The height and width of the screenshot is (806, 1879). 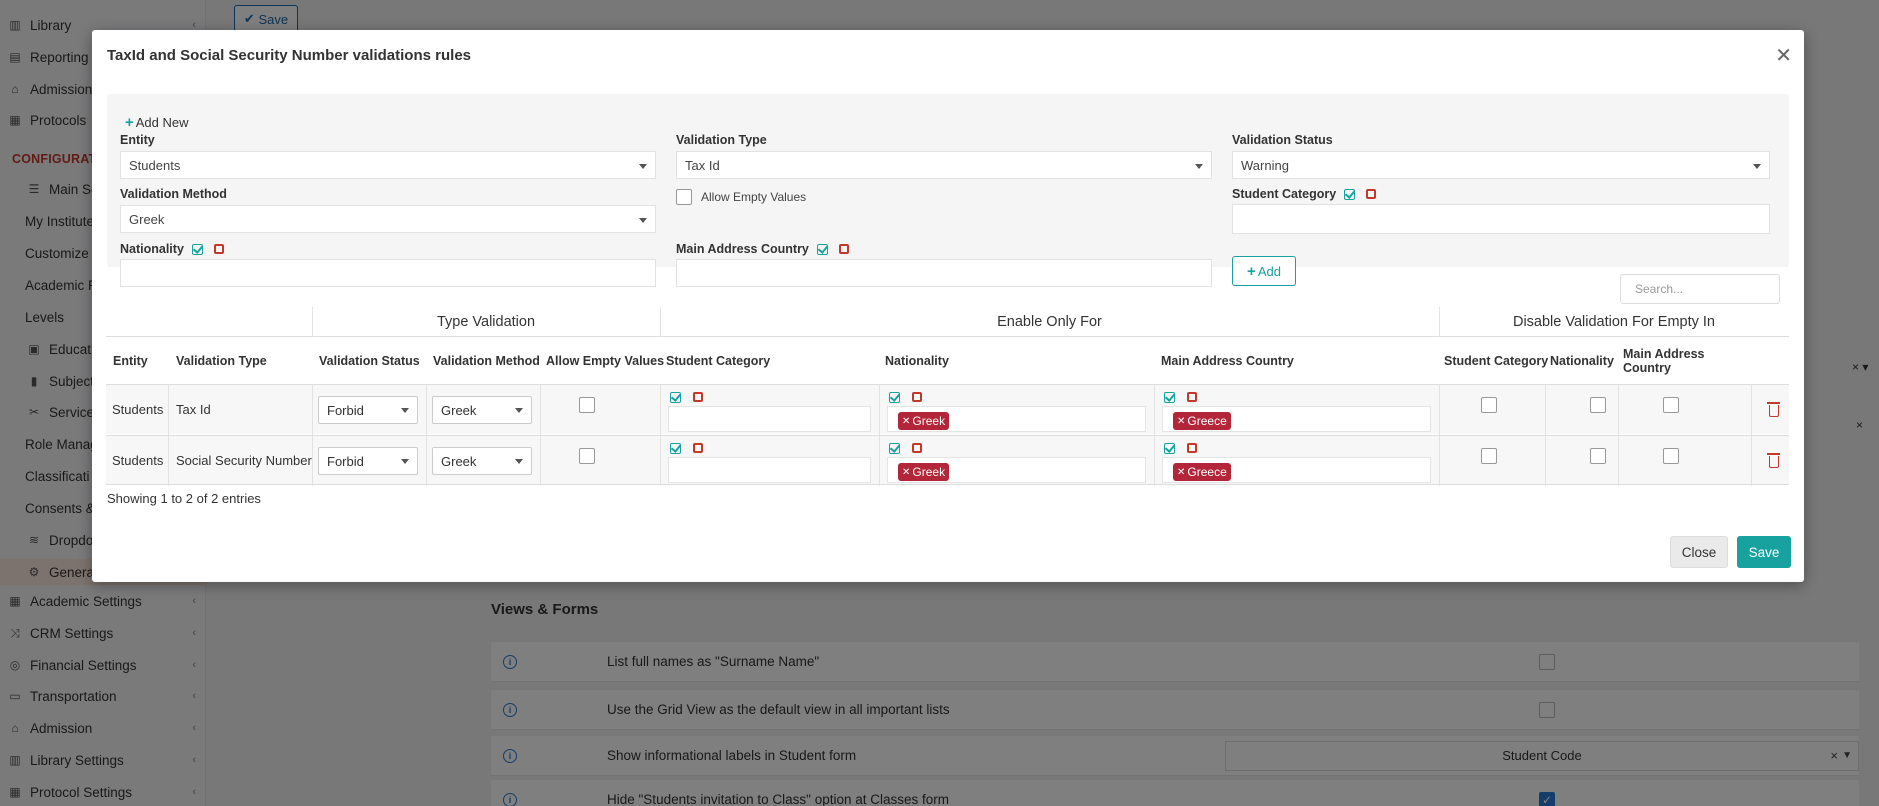 I want to click on add-new-link: + Add New, so click(x=157, y=122).